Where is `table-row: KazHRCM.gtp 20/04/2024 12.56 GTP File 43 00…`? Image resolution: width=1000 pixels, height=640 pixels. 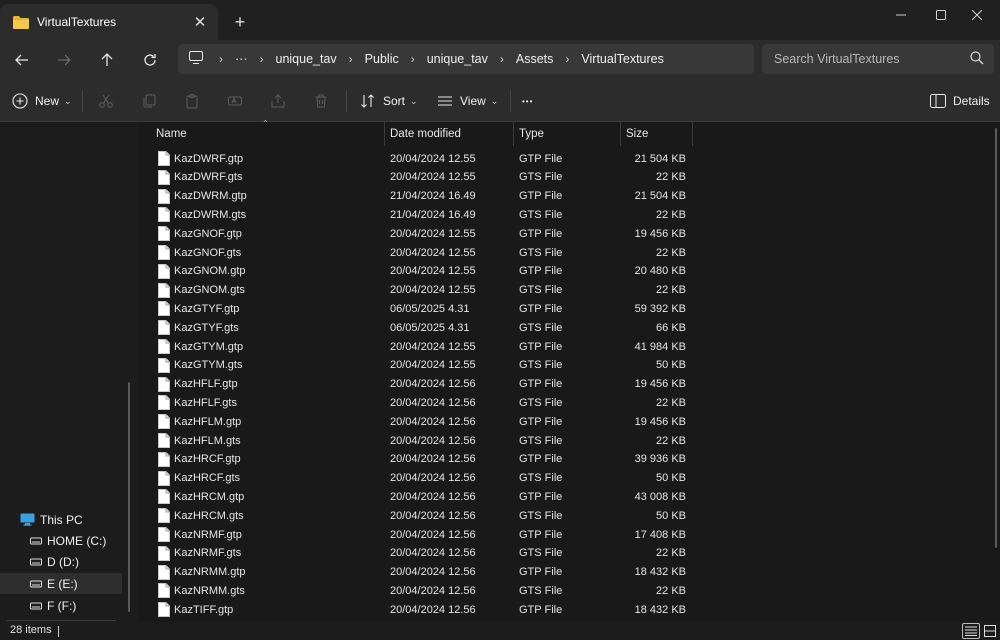
table-row: KazHRCM.gtp 20/04/2024 12.56 GTP File 43 00… is located at coordinates (418, 496).